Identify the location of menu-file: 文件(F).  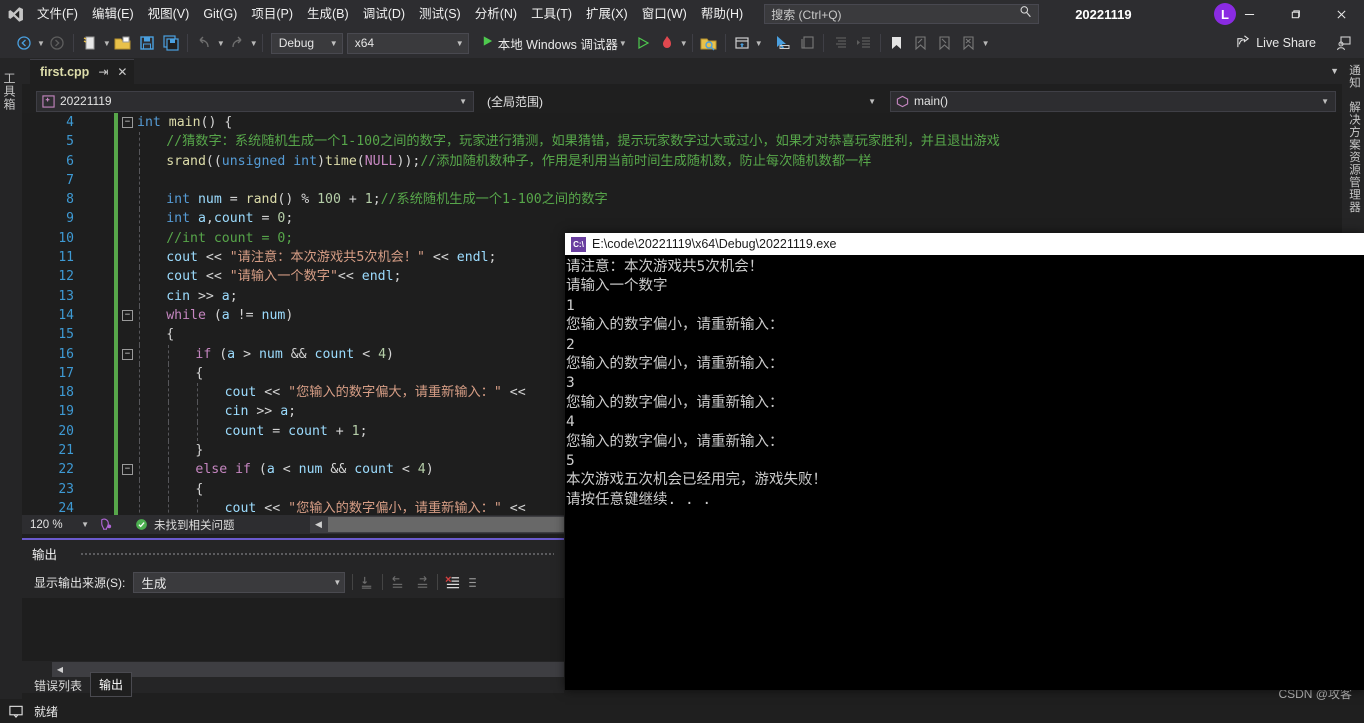
(57, 14).